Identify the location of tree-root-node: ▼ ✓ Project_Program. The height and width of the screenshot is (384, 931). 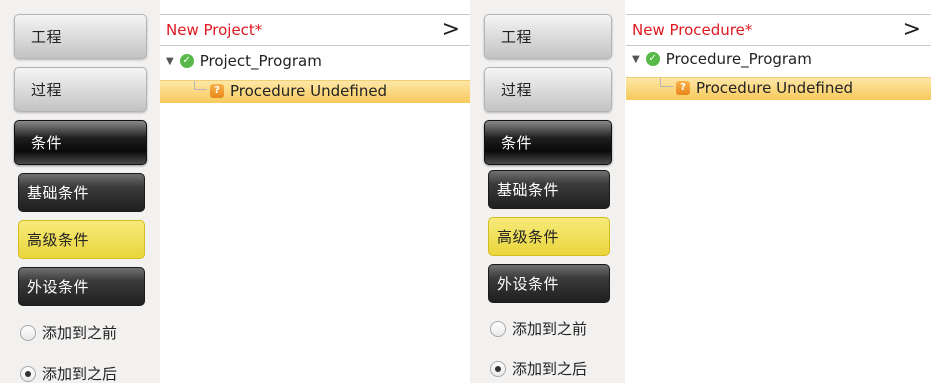
(244, 61).